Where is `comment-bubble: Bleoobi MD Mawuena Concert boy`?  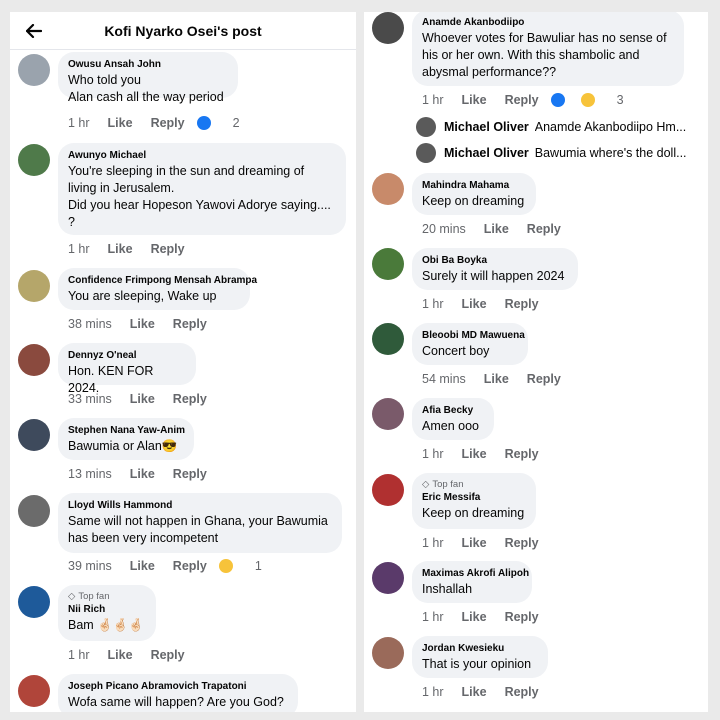
comment-bubble: Bleoobi MD Mawuena Concert boy is located at coordinates (470, 344).